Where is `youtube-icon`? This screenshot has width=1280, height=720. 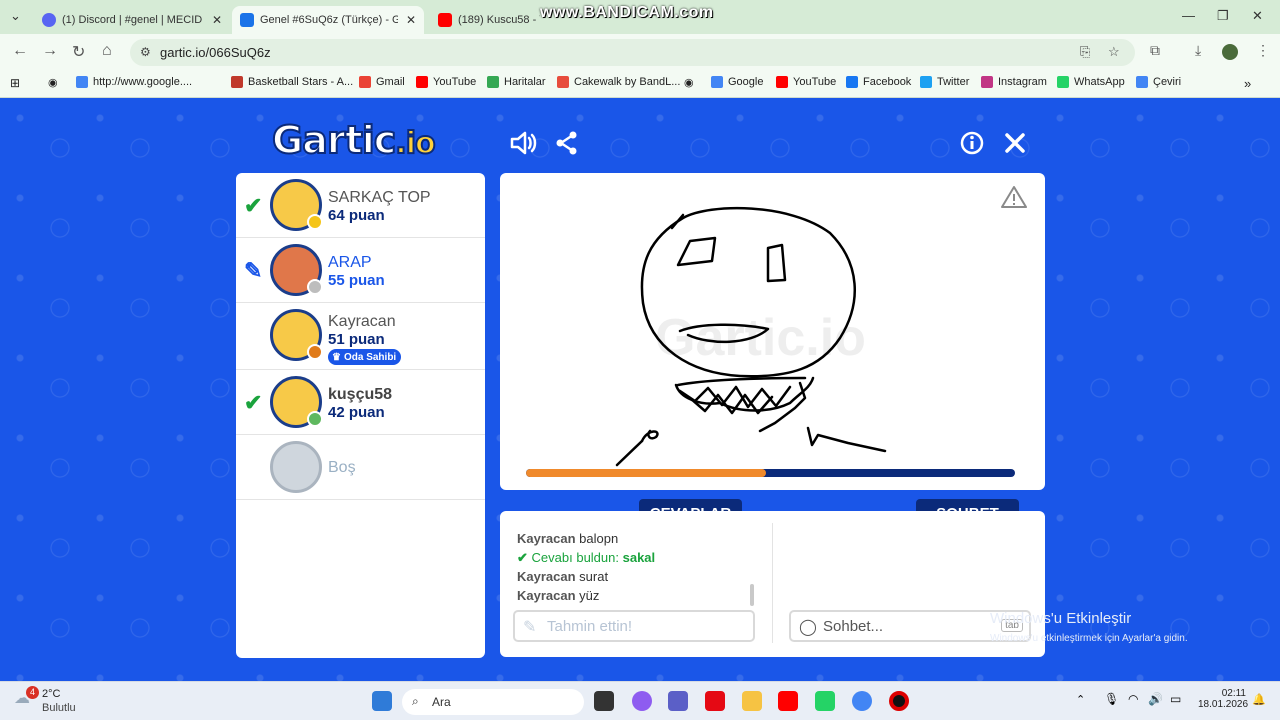
youtube-icon is located at coordinates (422, 82).